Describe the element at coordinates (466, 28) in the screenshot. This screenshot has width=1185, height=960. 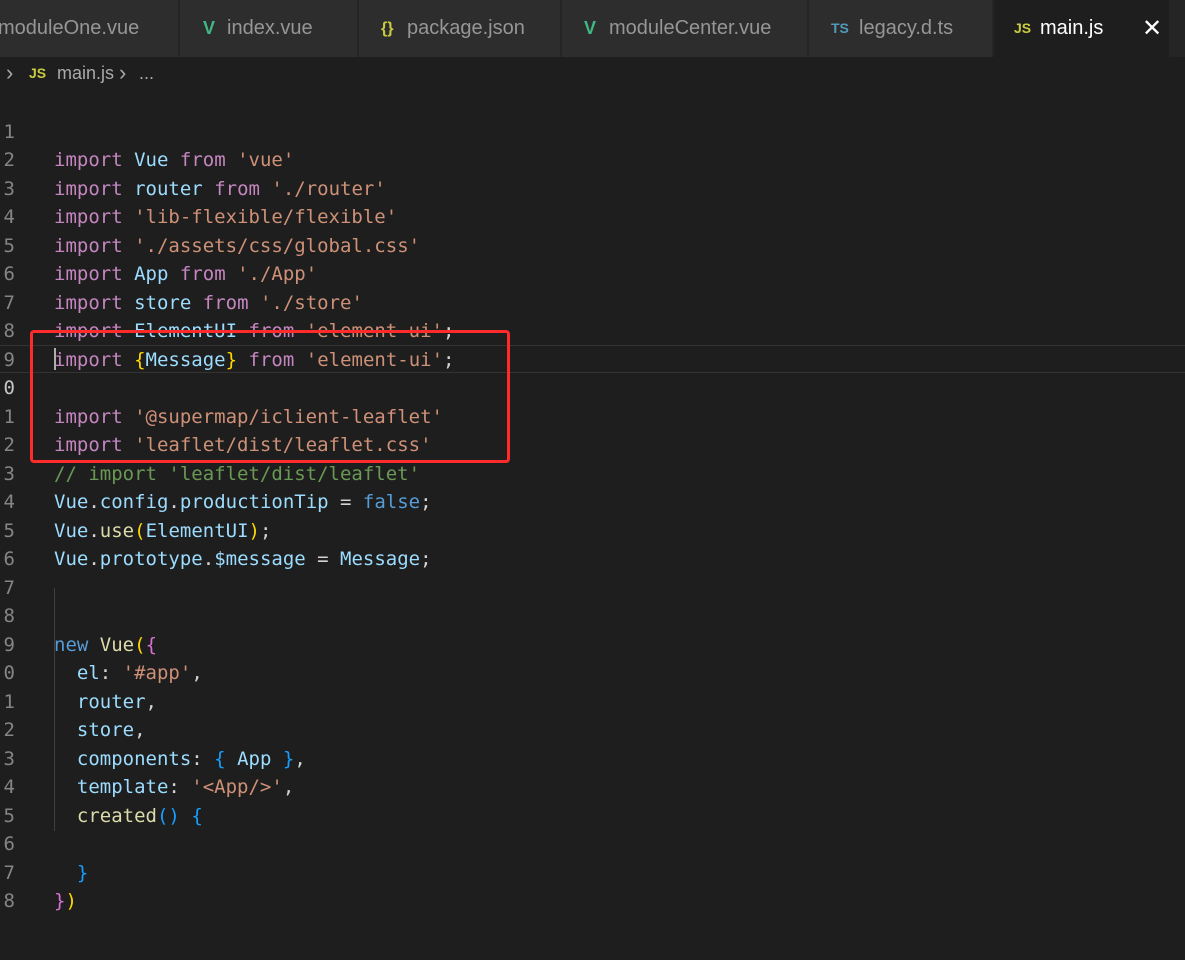
I see `tab-label: package.json` at that location.